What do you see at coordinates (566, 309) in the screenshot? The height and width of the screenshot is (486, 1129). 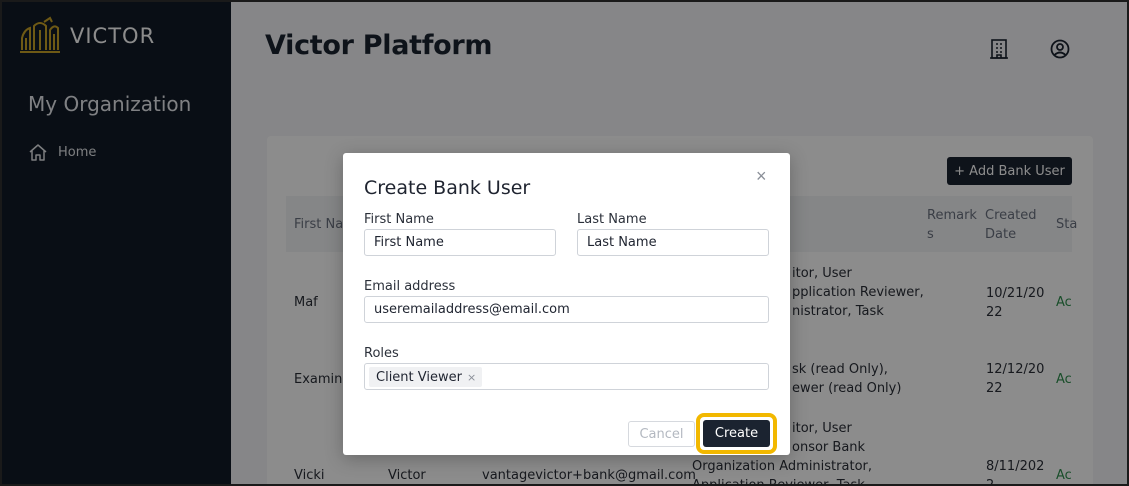 I see `email-field` at bounding box center [566, 309].